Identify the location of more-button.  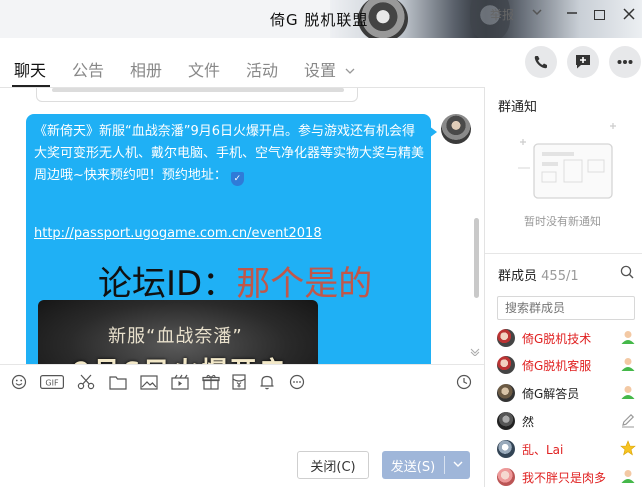
(625, 62).